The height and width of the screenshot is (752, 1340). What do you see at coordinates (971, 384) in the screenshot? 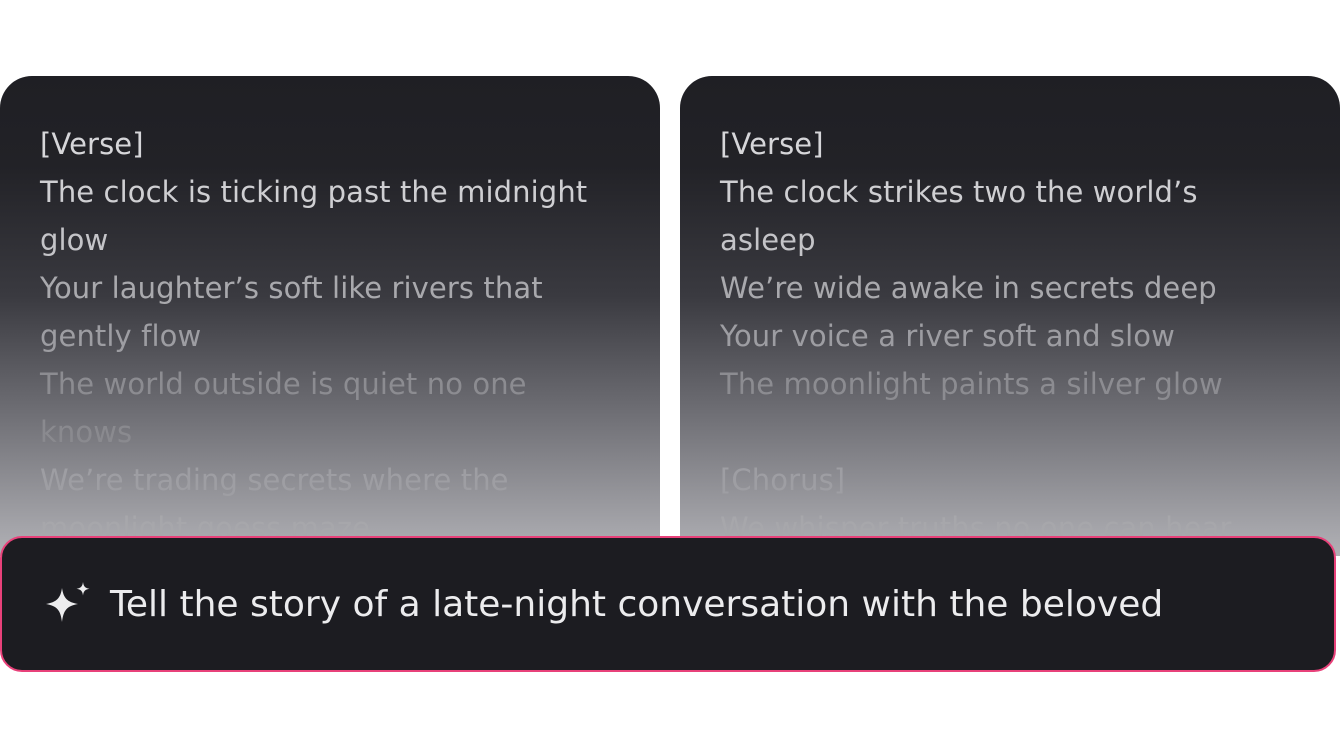
I see `lyric-line: The moonlight paints a silver glow` at bounding box center [971, 384].